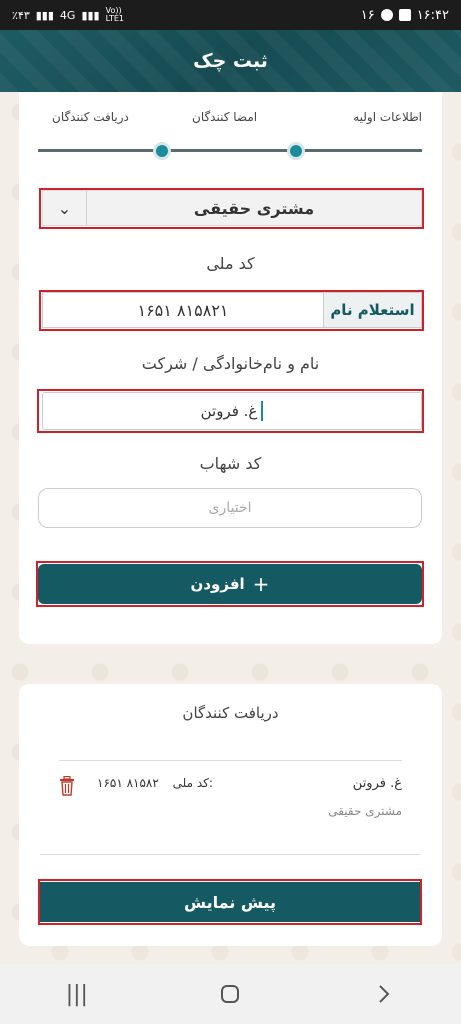  What do you see at coordinates (230, 15) in the screenshot?
I see `status-bar: ٪۴۳ ▮▮▮ 4G ▮▮▮ Vo)) LTE1 ۱۶ ۱۶:۴۲` at bounding box center [230, 15].